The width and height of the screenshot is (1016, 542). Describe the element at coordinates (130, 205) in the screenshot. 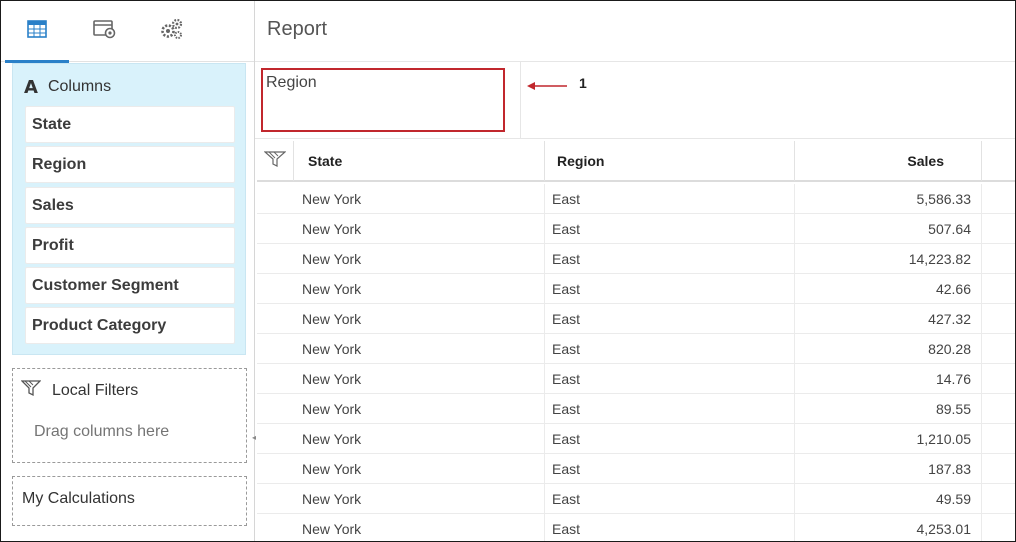

I see `column-item-sales: Sales` at that location.